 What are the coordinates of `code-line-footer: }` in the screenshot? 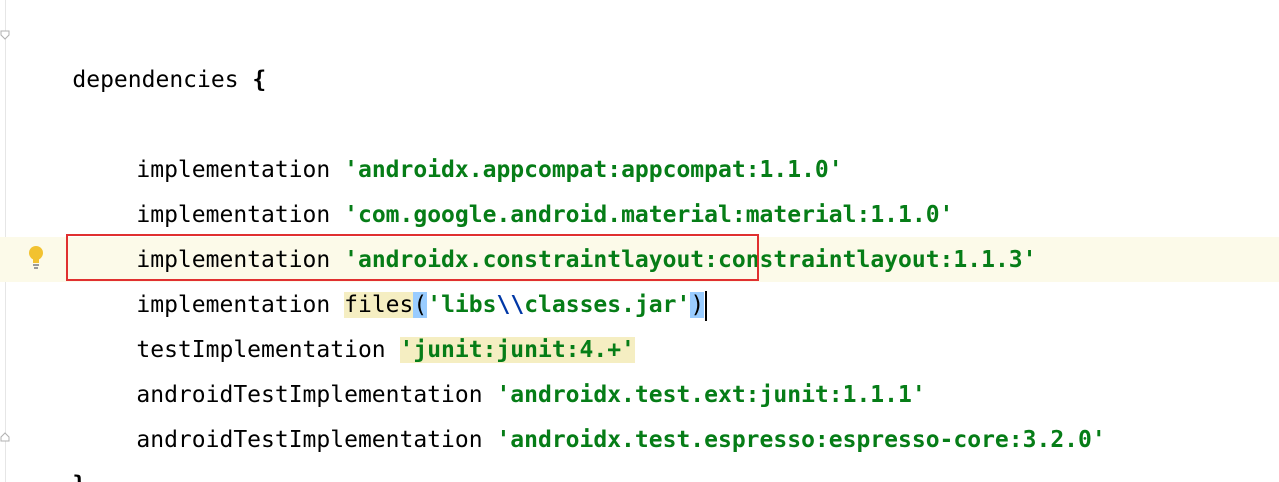 It's located at (51, 450).